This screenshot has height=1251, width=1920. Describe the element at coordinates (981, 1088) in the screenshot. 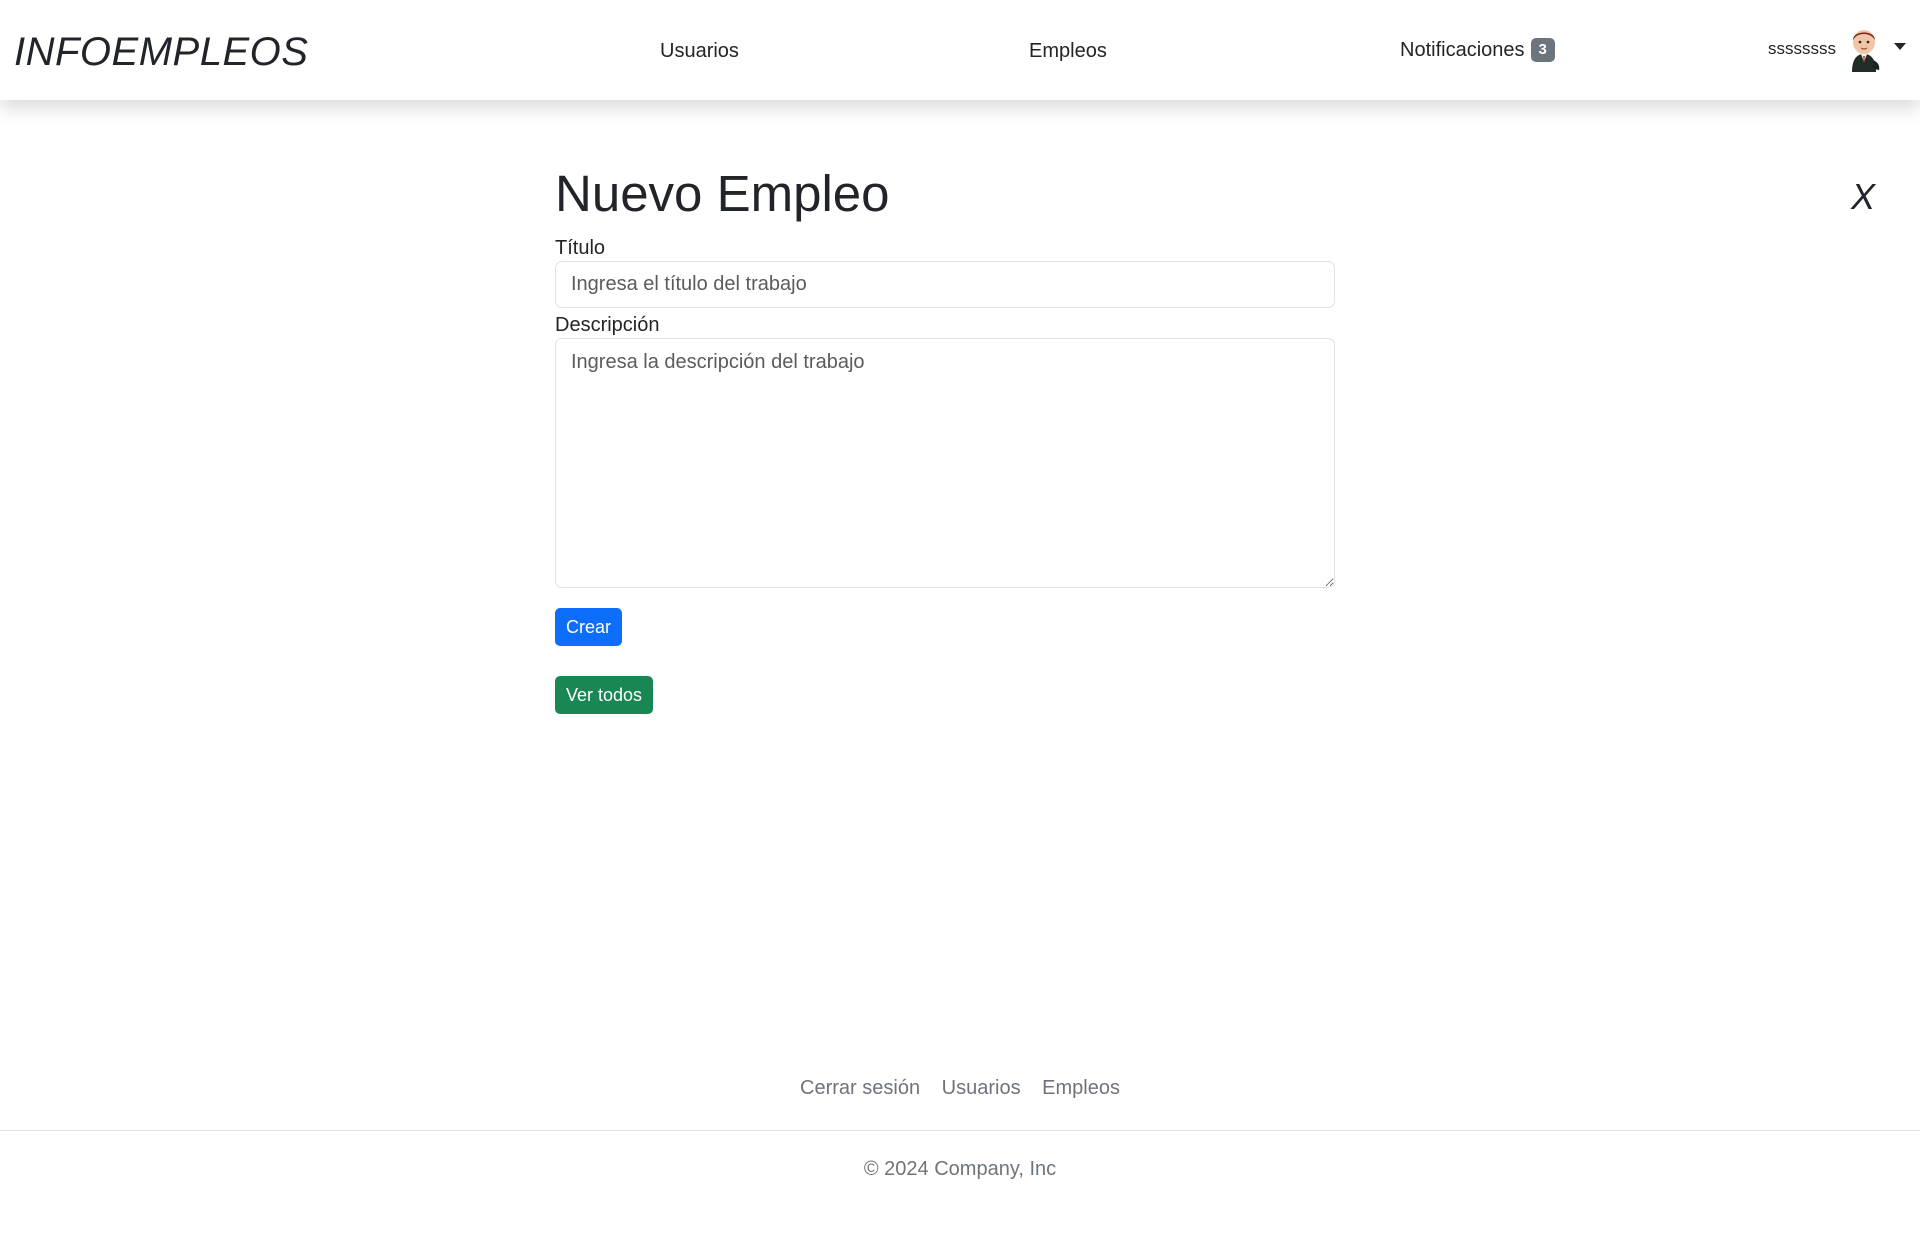

I see `footer-link-usuarios: Usuarios` at that location.